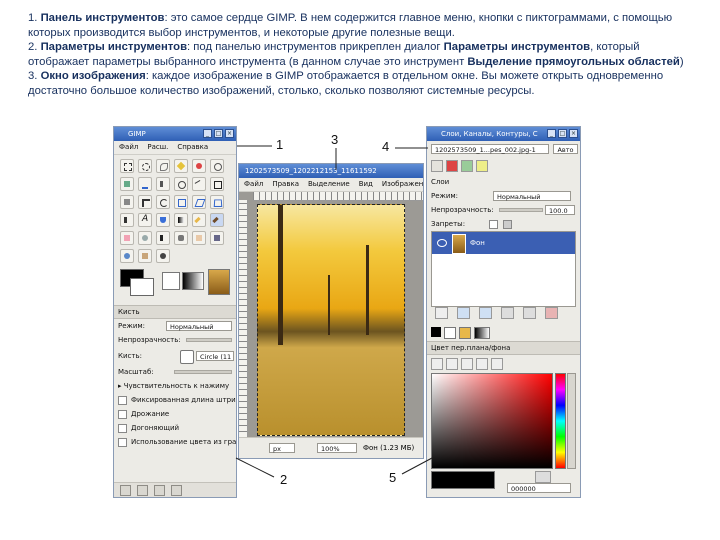  I want to click on callout-1: 1, so click(280, 144).